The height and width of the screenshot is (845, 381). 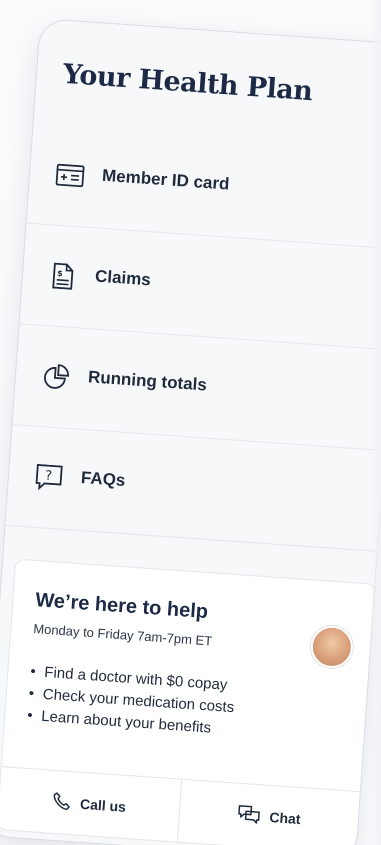 I want to click on menu-item-label: FAQs, so click(x=103, y=479).